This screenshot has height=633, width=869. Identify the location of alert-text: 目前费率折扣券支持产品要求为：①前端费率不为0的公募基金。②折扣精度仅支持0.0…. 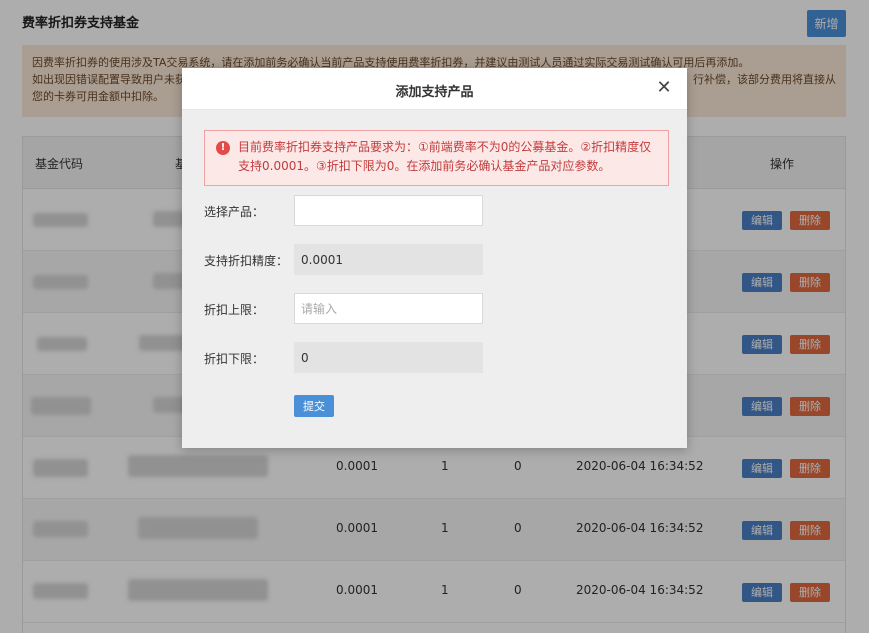
(445, 156).